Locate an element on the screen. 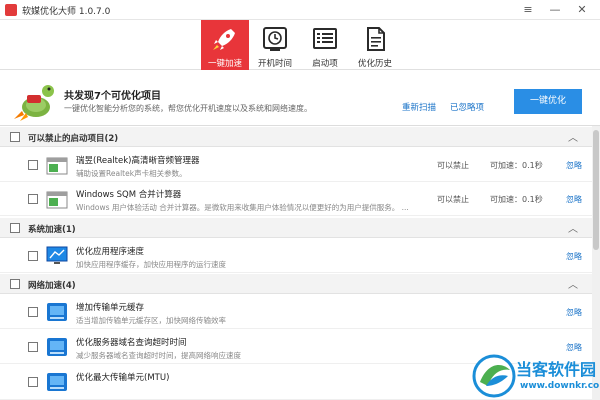  window-title: 软媒优化大师 1.0.7.0 is located at coordinates (66, 12).